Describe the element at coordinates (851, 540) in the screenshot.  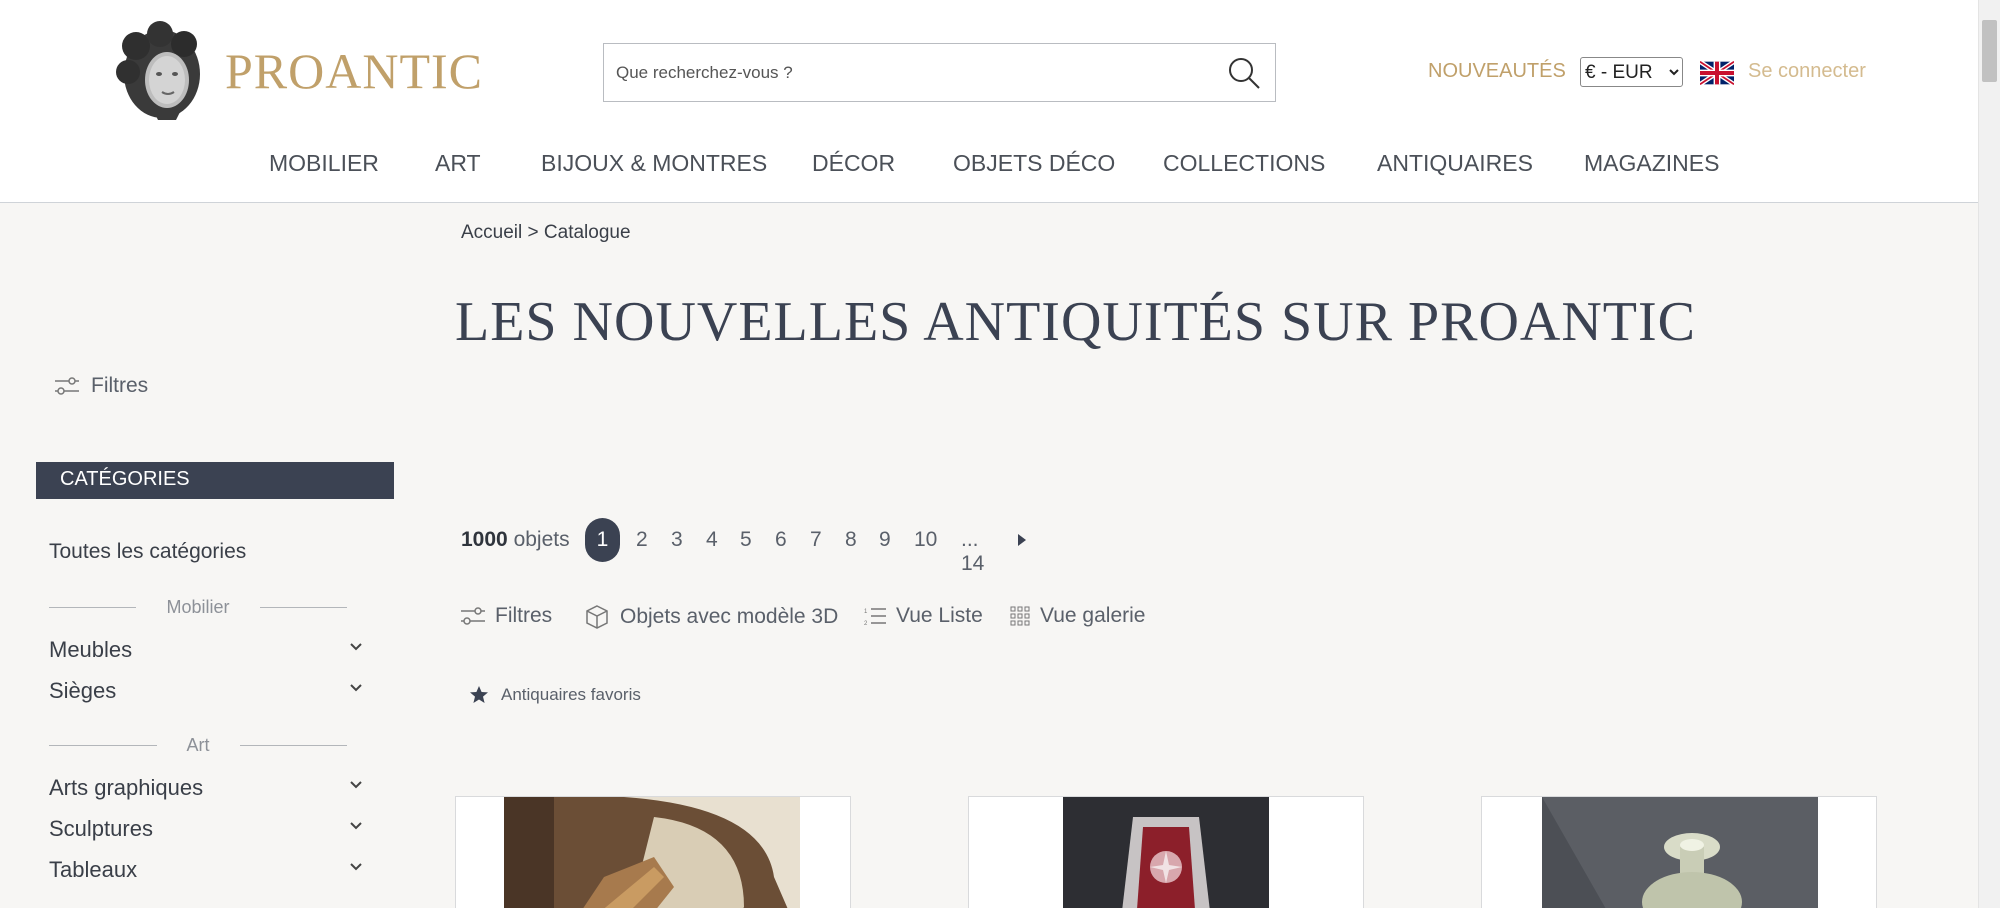
I see `page-8: 8` at that location.